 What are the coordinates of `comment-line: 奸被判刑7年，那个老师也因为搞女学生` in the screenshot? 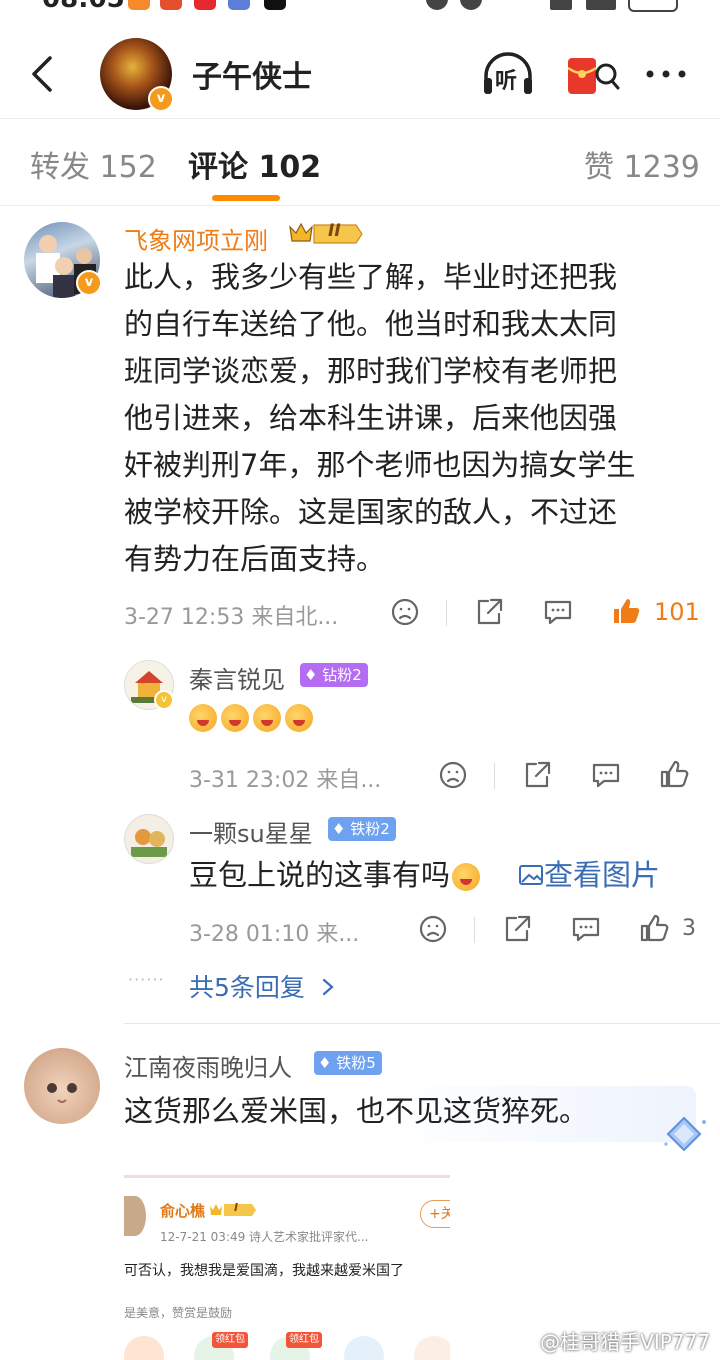 It's located at (380, 465).